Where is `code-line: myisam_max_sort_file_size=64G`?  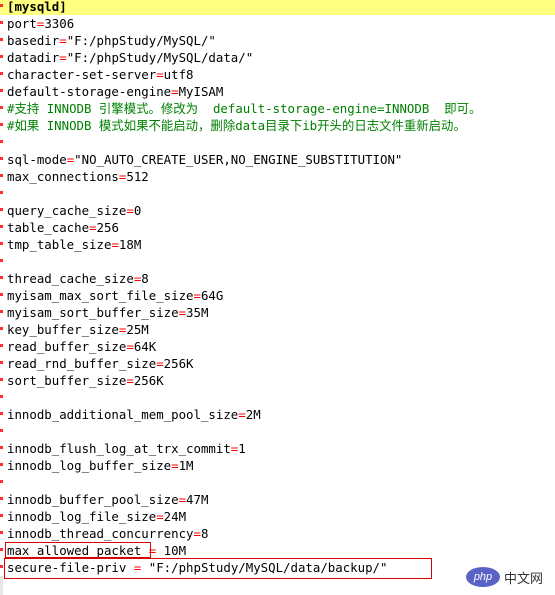
code-line: myisam_max_sort_file_size=64G is located at coordinates (277, 295).